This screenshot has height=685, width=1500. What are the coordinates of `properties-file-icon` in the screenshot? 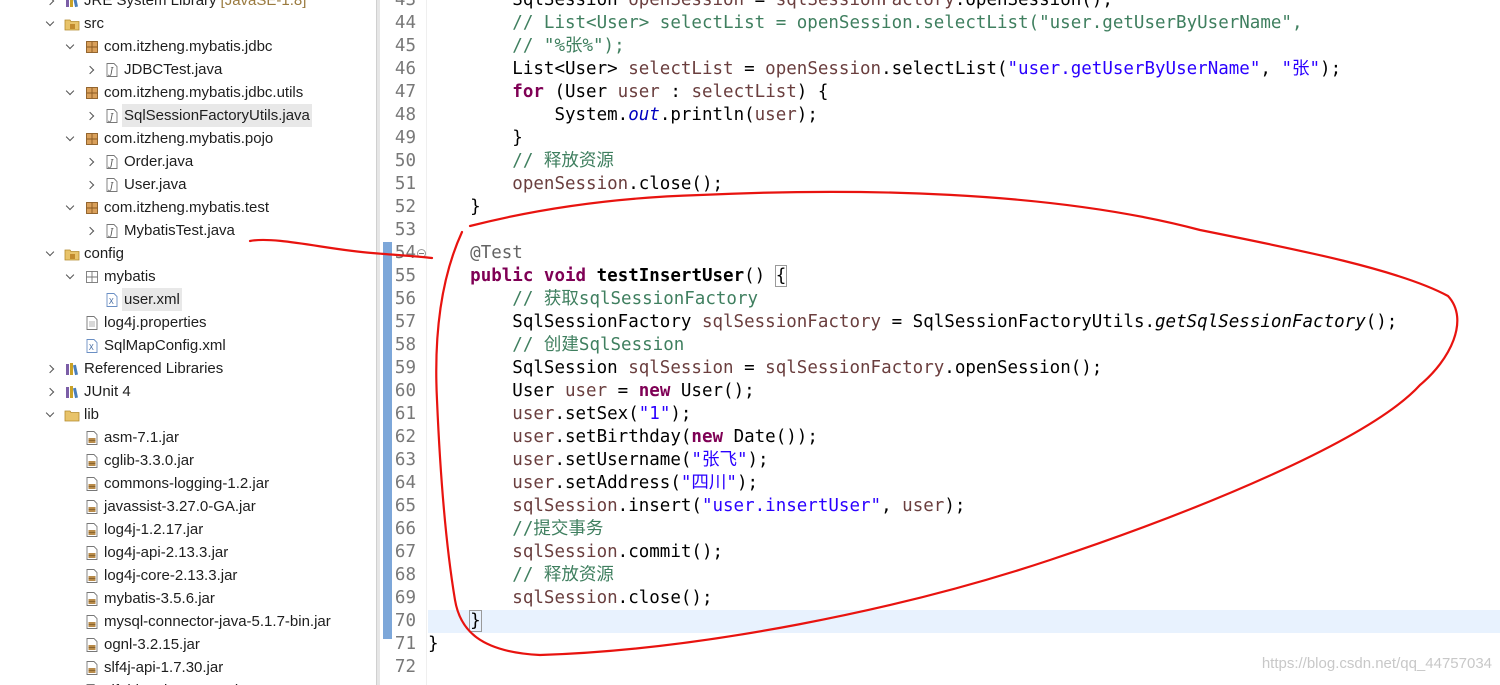 It's located at (92, 323).